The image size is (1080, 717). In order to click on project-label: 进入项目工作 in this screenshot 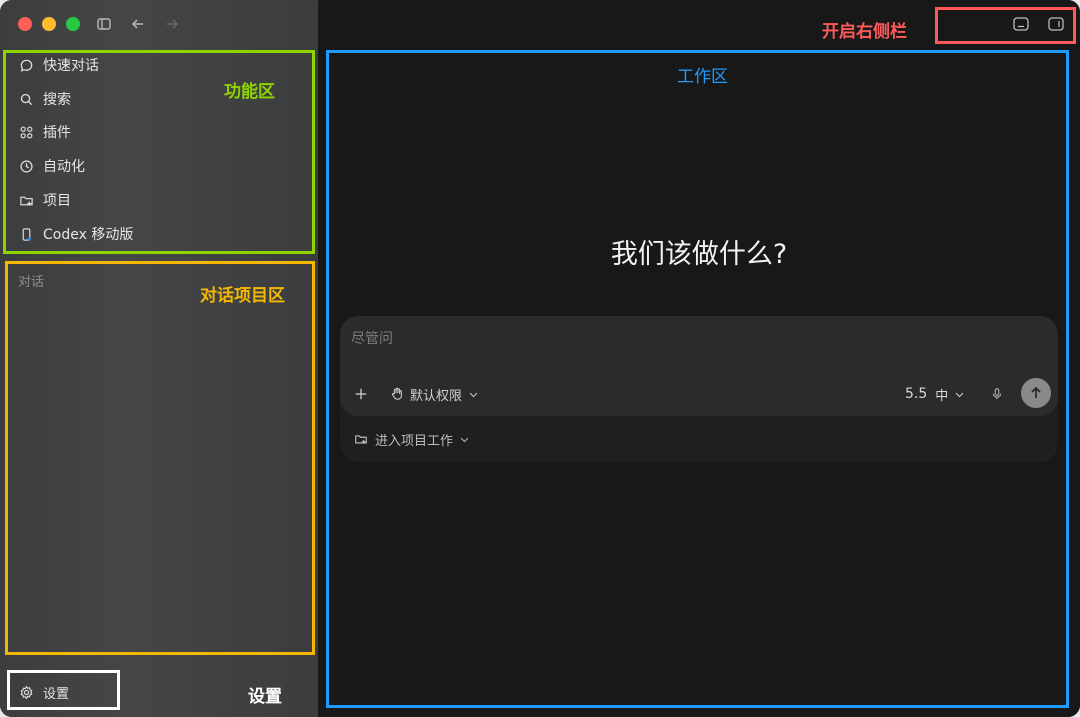, I will do `click(414, 441)`.